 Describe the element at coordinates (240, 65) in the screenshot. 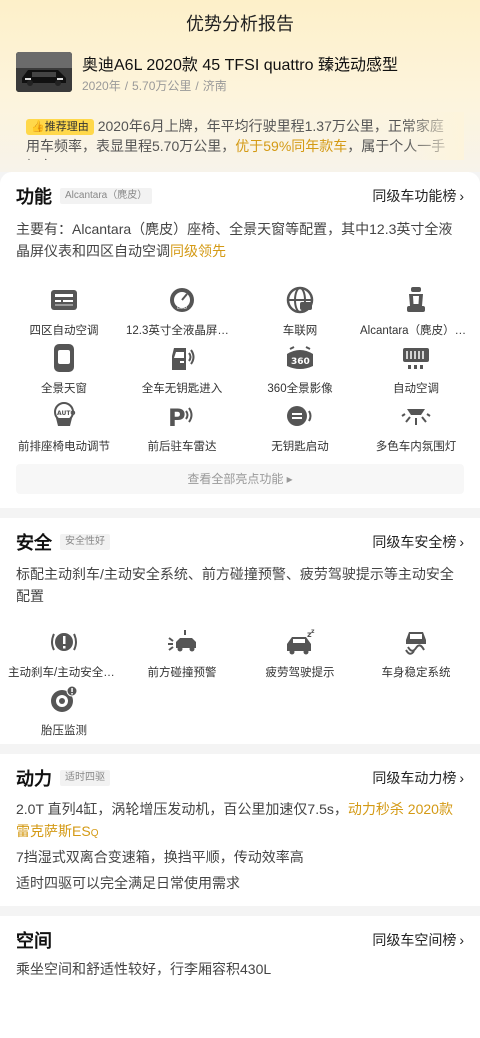

I see `car-title: 奥迪A6L 2020款 45 TFSI quattro 臻选动感型` at that location.